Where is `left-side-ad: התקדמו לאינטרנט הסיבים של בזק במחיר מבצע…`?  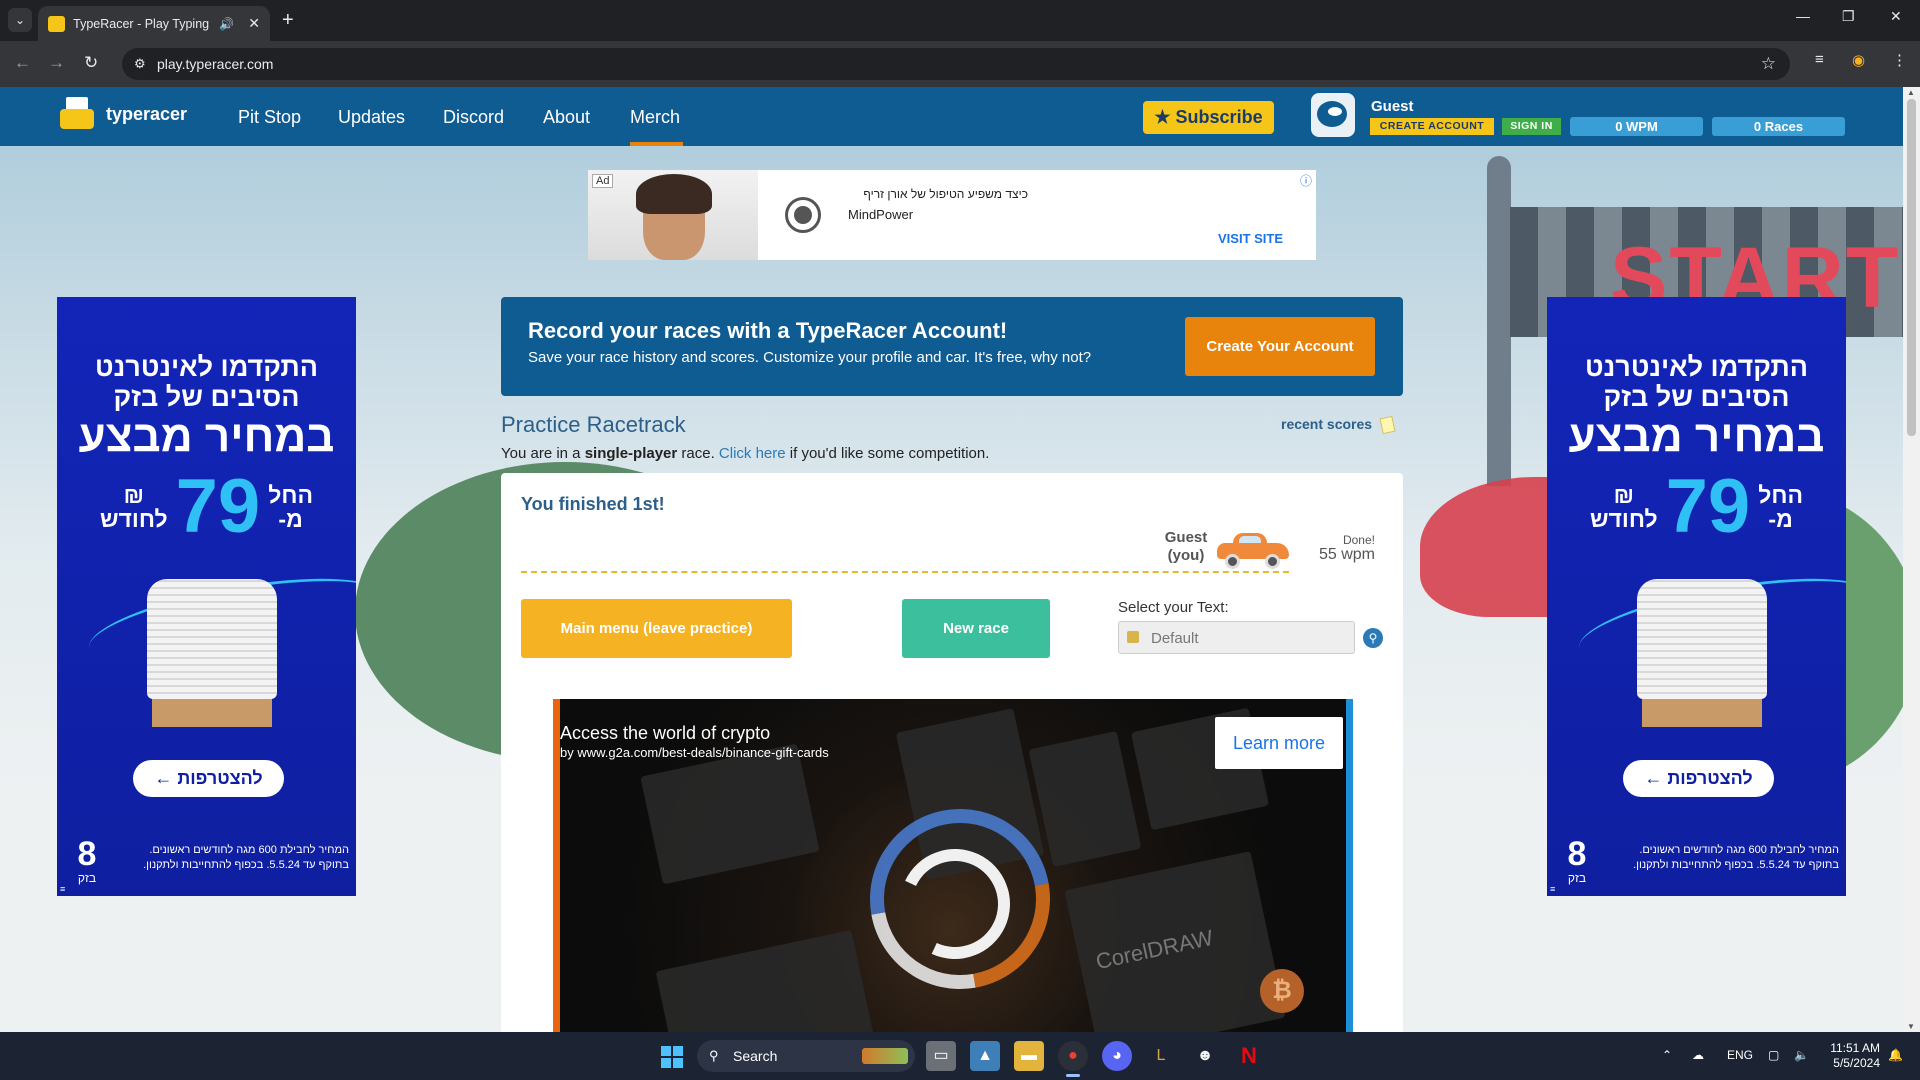
left-side-ad: התקדמו לאינטרנט הסיבים של בזק במחיר מבצע… is located at coordinates (206, 596).